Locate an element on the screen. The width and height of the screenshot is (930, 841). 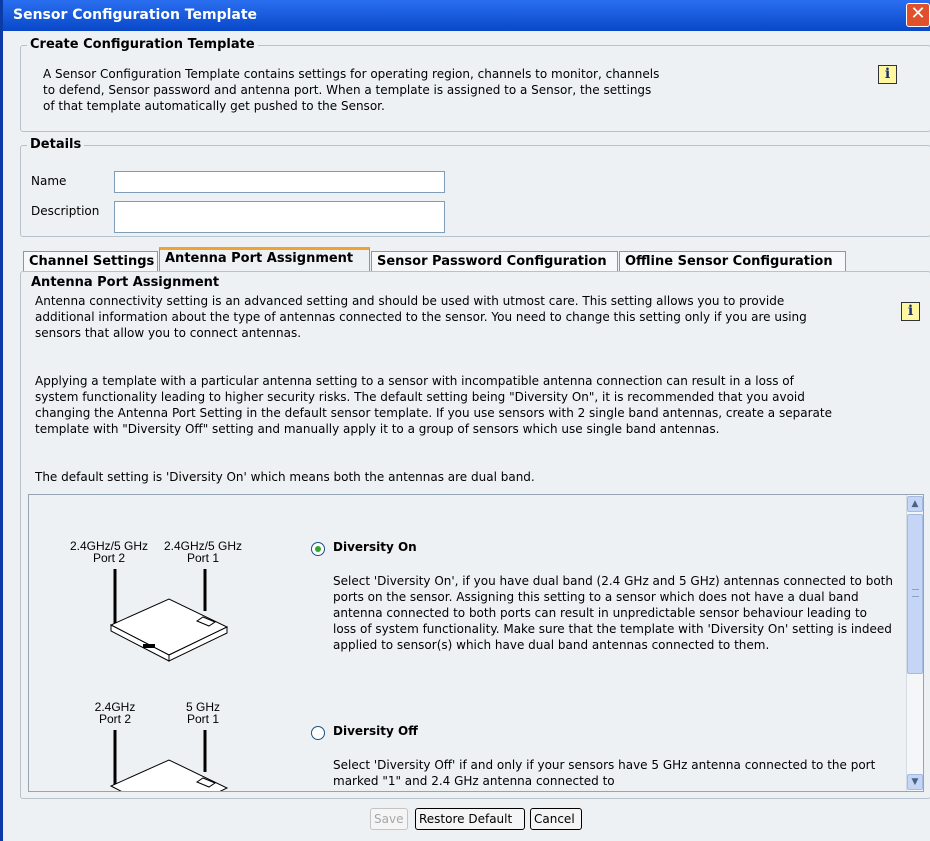
tab-offline-sensor-configuration: Offline Sensor Configuration is located at coordinates (732, 261).